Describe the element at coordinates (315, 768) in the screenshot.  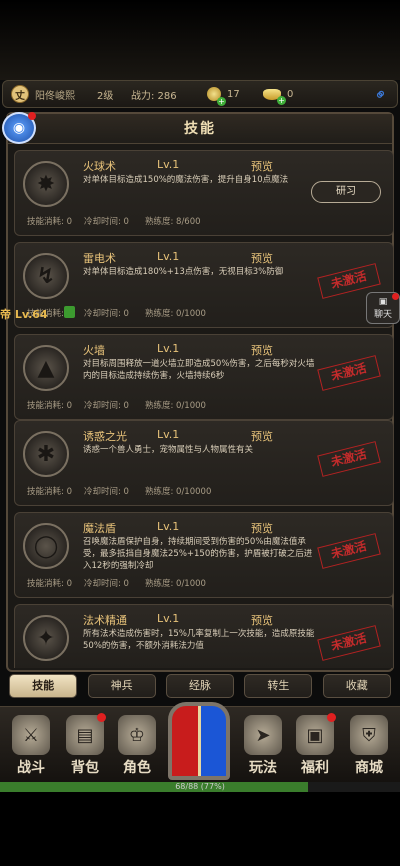
I see `nav-label: 福利` at that location.